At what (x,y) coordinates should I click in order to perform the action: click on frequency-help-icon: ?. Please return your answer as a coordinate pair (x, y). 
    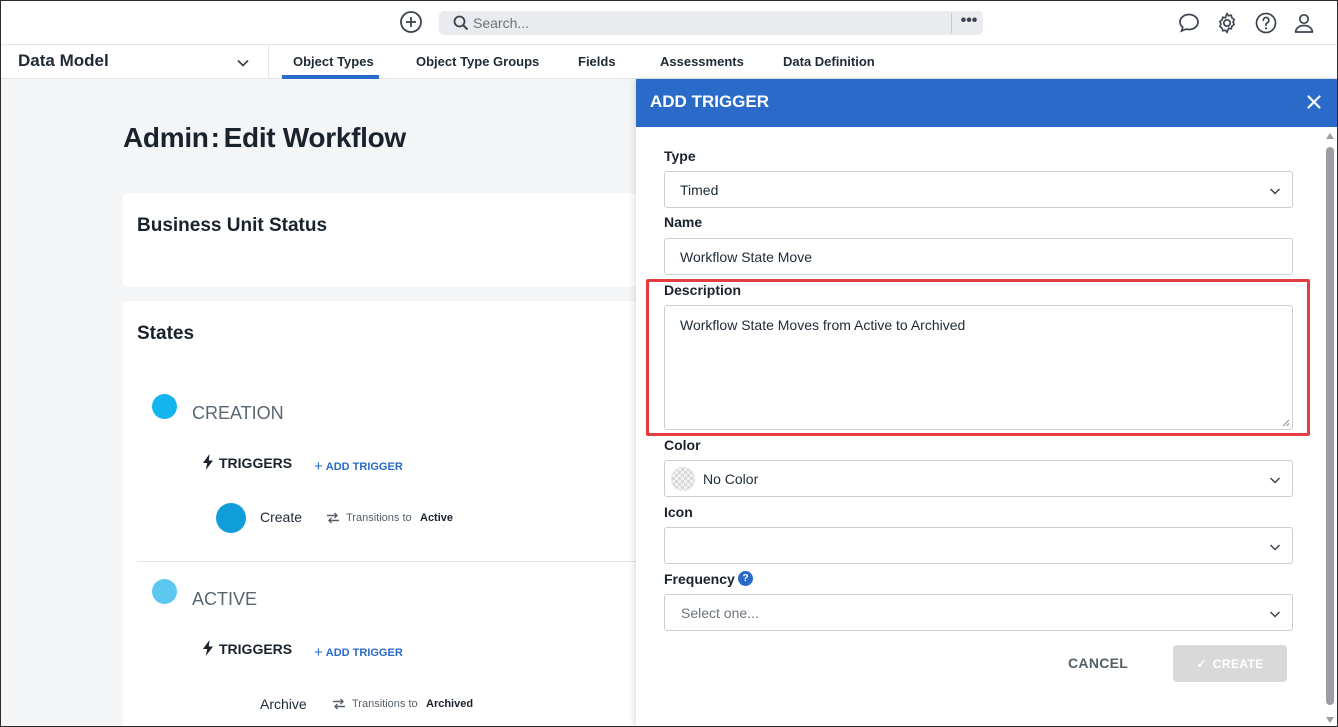
    Looking at the image, I should click on (745, 578).